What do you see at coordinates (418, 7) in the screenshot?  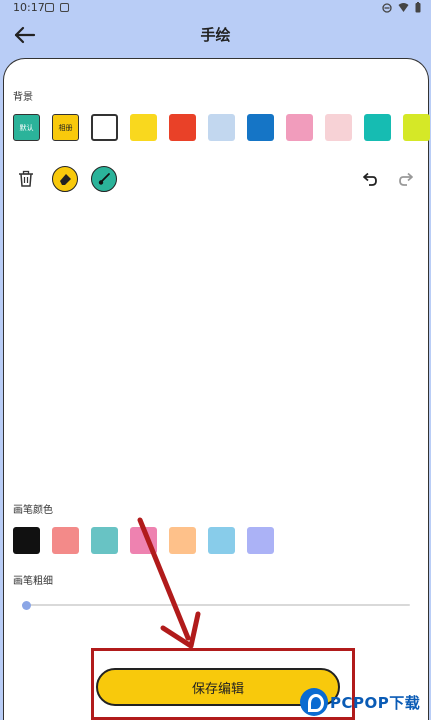 I see `battery-icon` at bounding box center [418, 7].